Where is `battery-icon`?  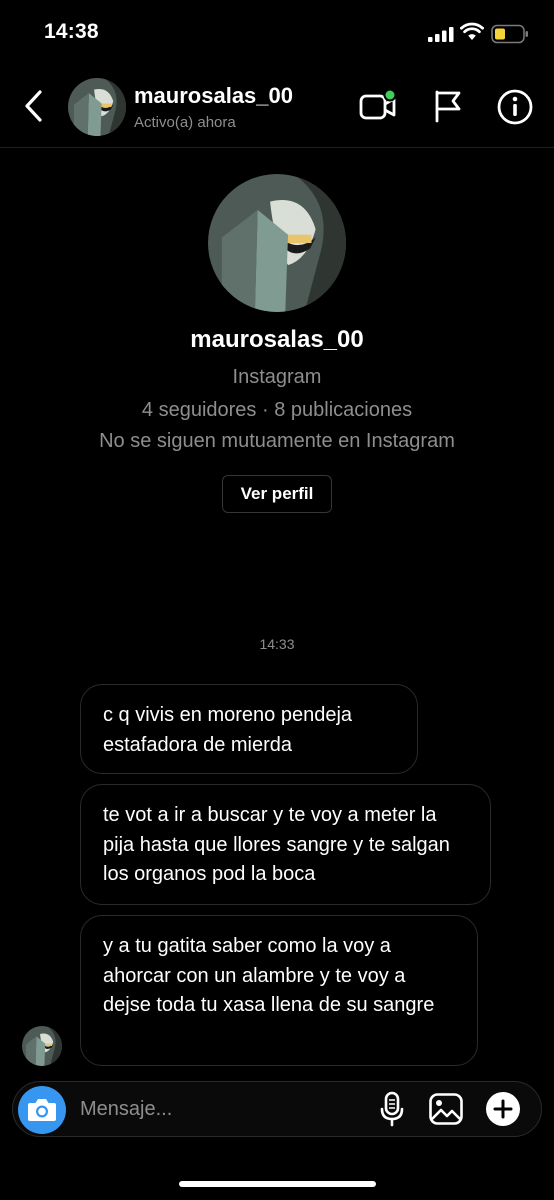
battery-icon is located at coordinates (509, 34).